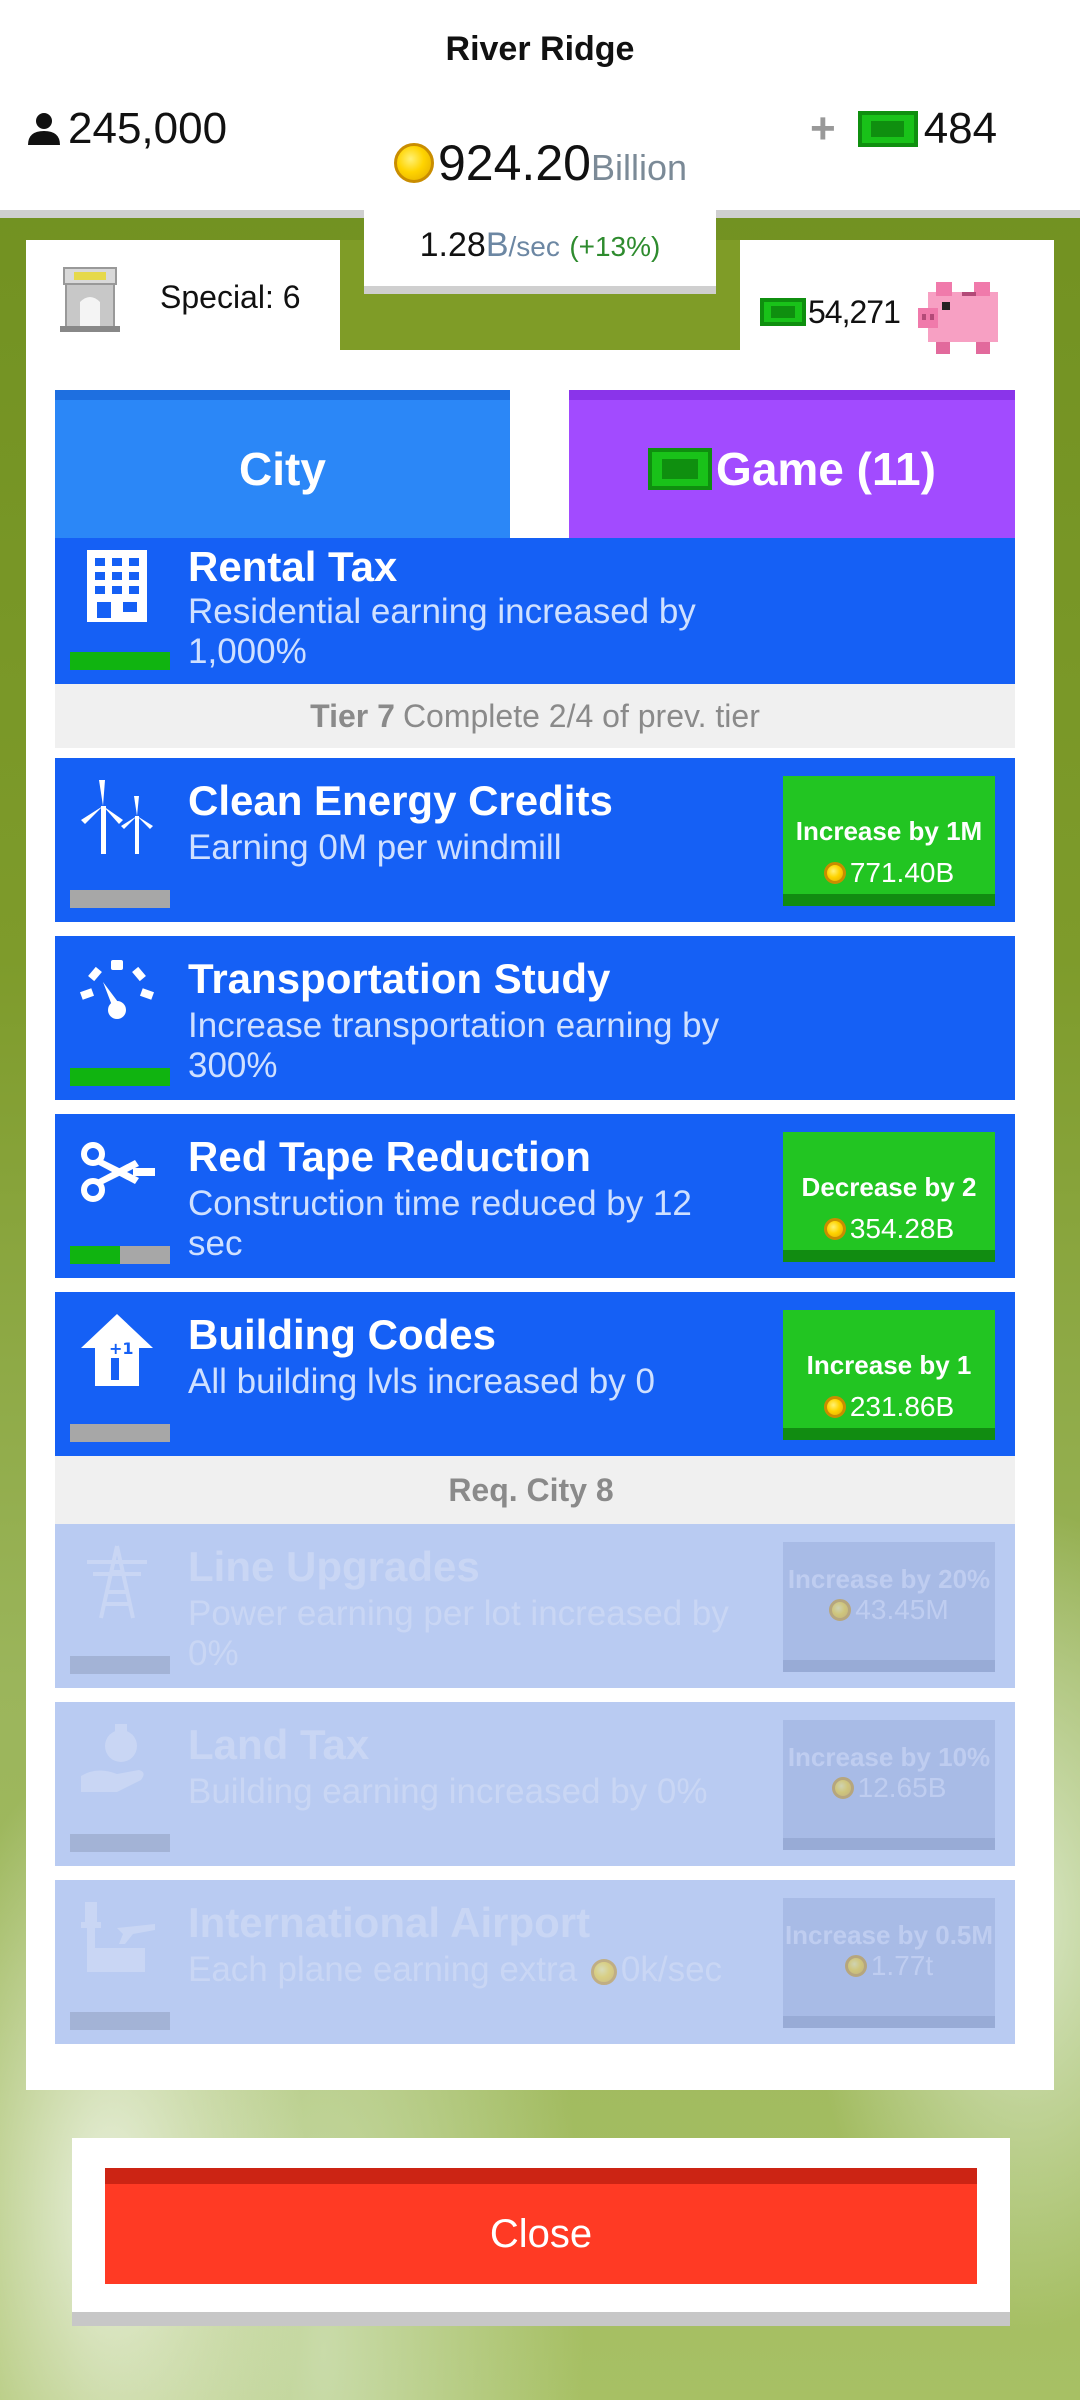 This screenshot has height=2400, width=1080. What do you see at coordinates (826, 469) in the screenshot?
I see `tab-game-label: Game (11)` at bounding box center [826, 469].